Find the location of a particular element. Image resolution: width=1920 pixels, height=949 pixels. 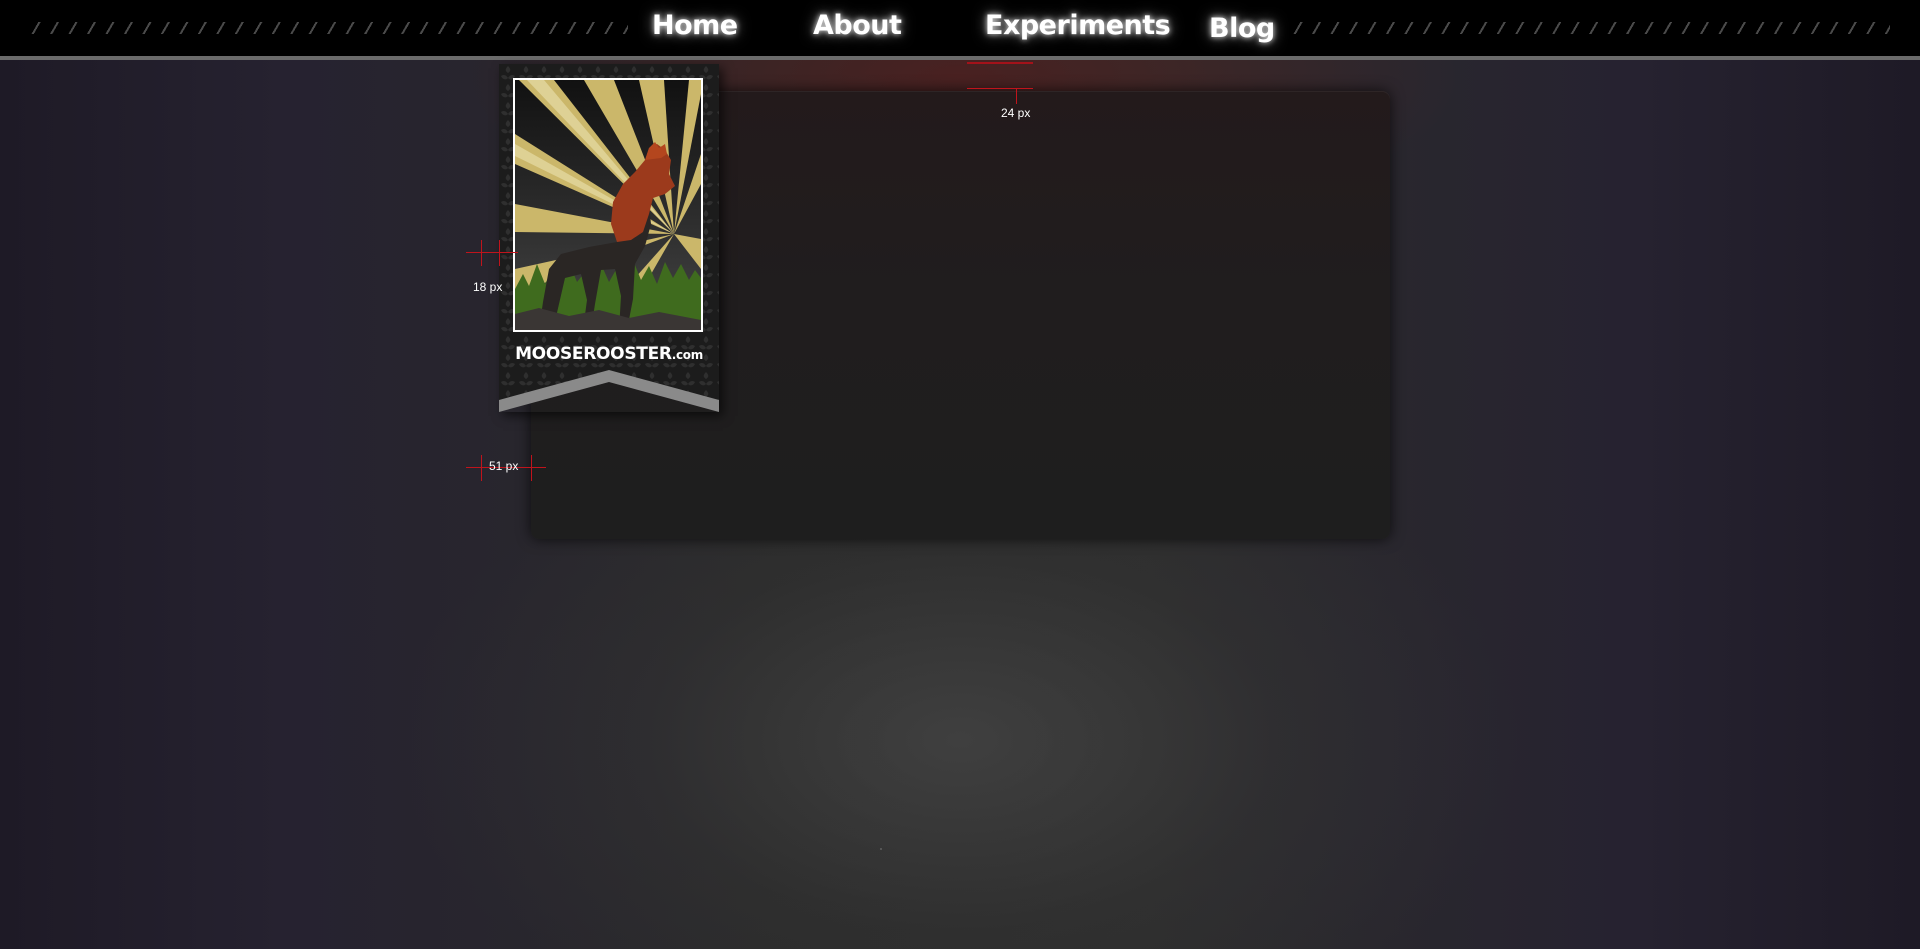

measure-line-top is located at coordinates (1000, 88).